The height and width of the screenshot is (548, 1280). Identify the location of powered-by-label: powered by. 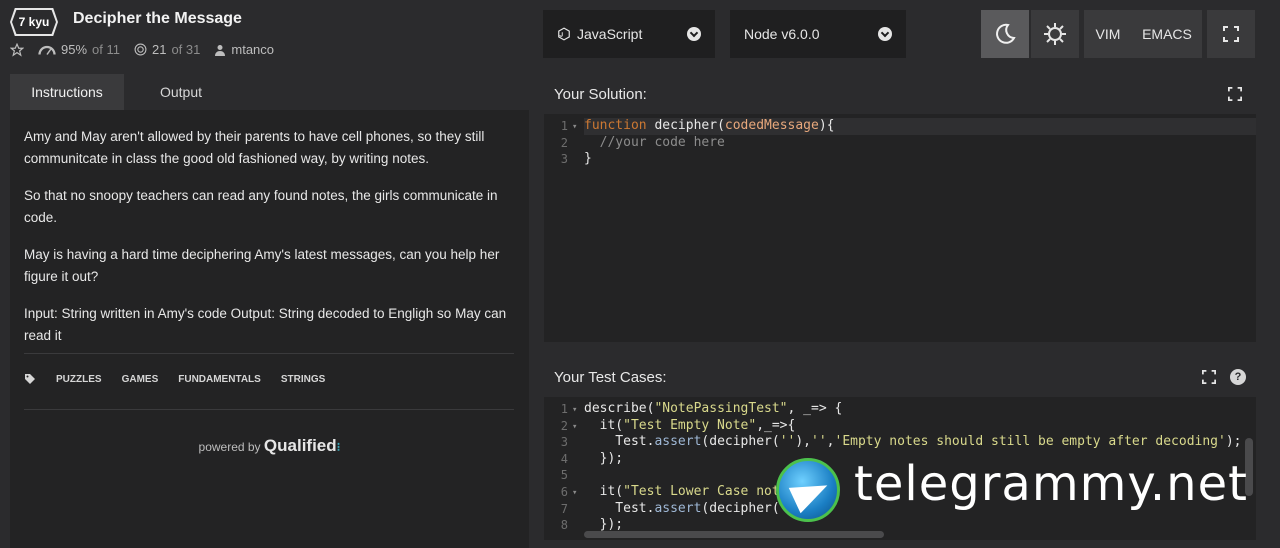
(229, 447).